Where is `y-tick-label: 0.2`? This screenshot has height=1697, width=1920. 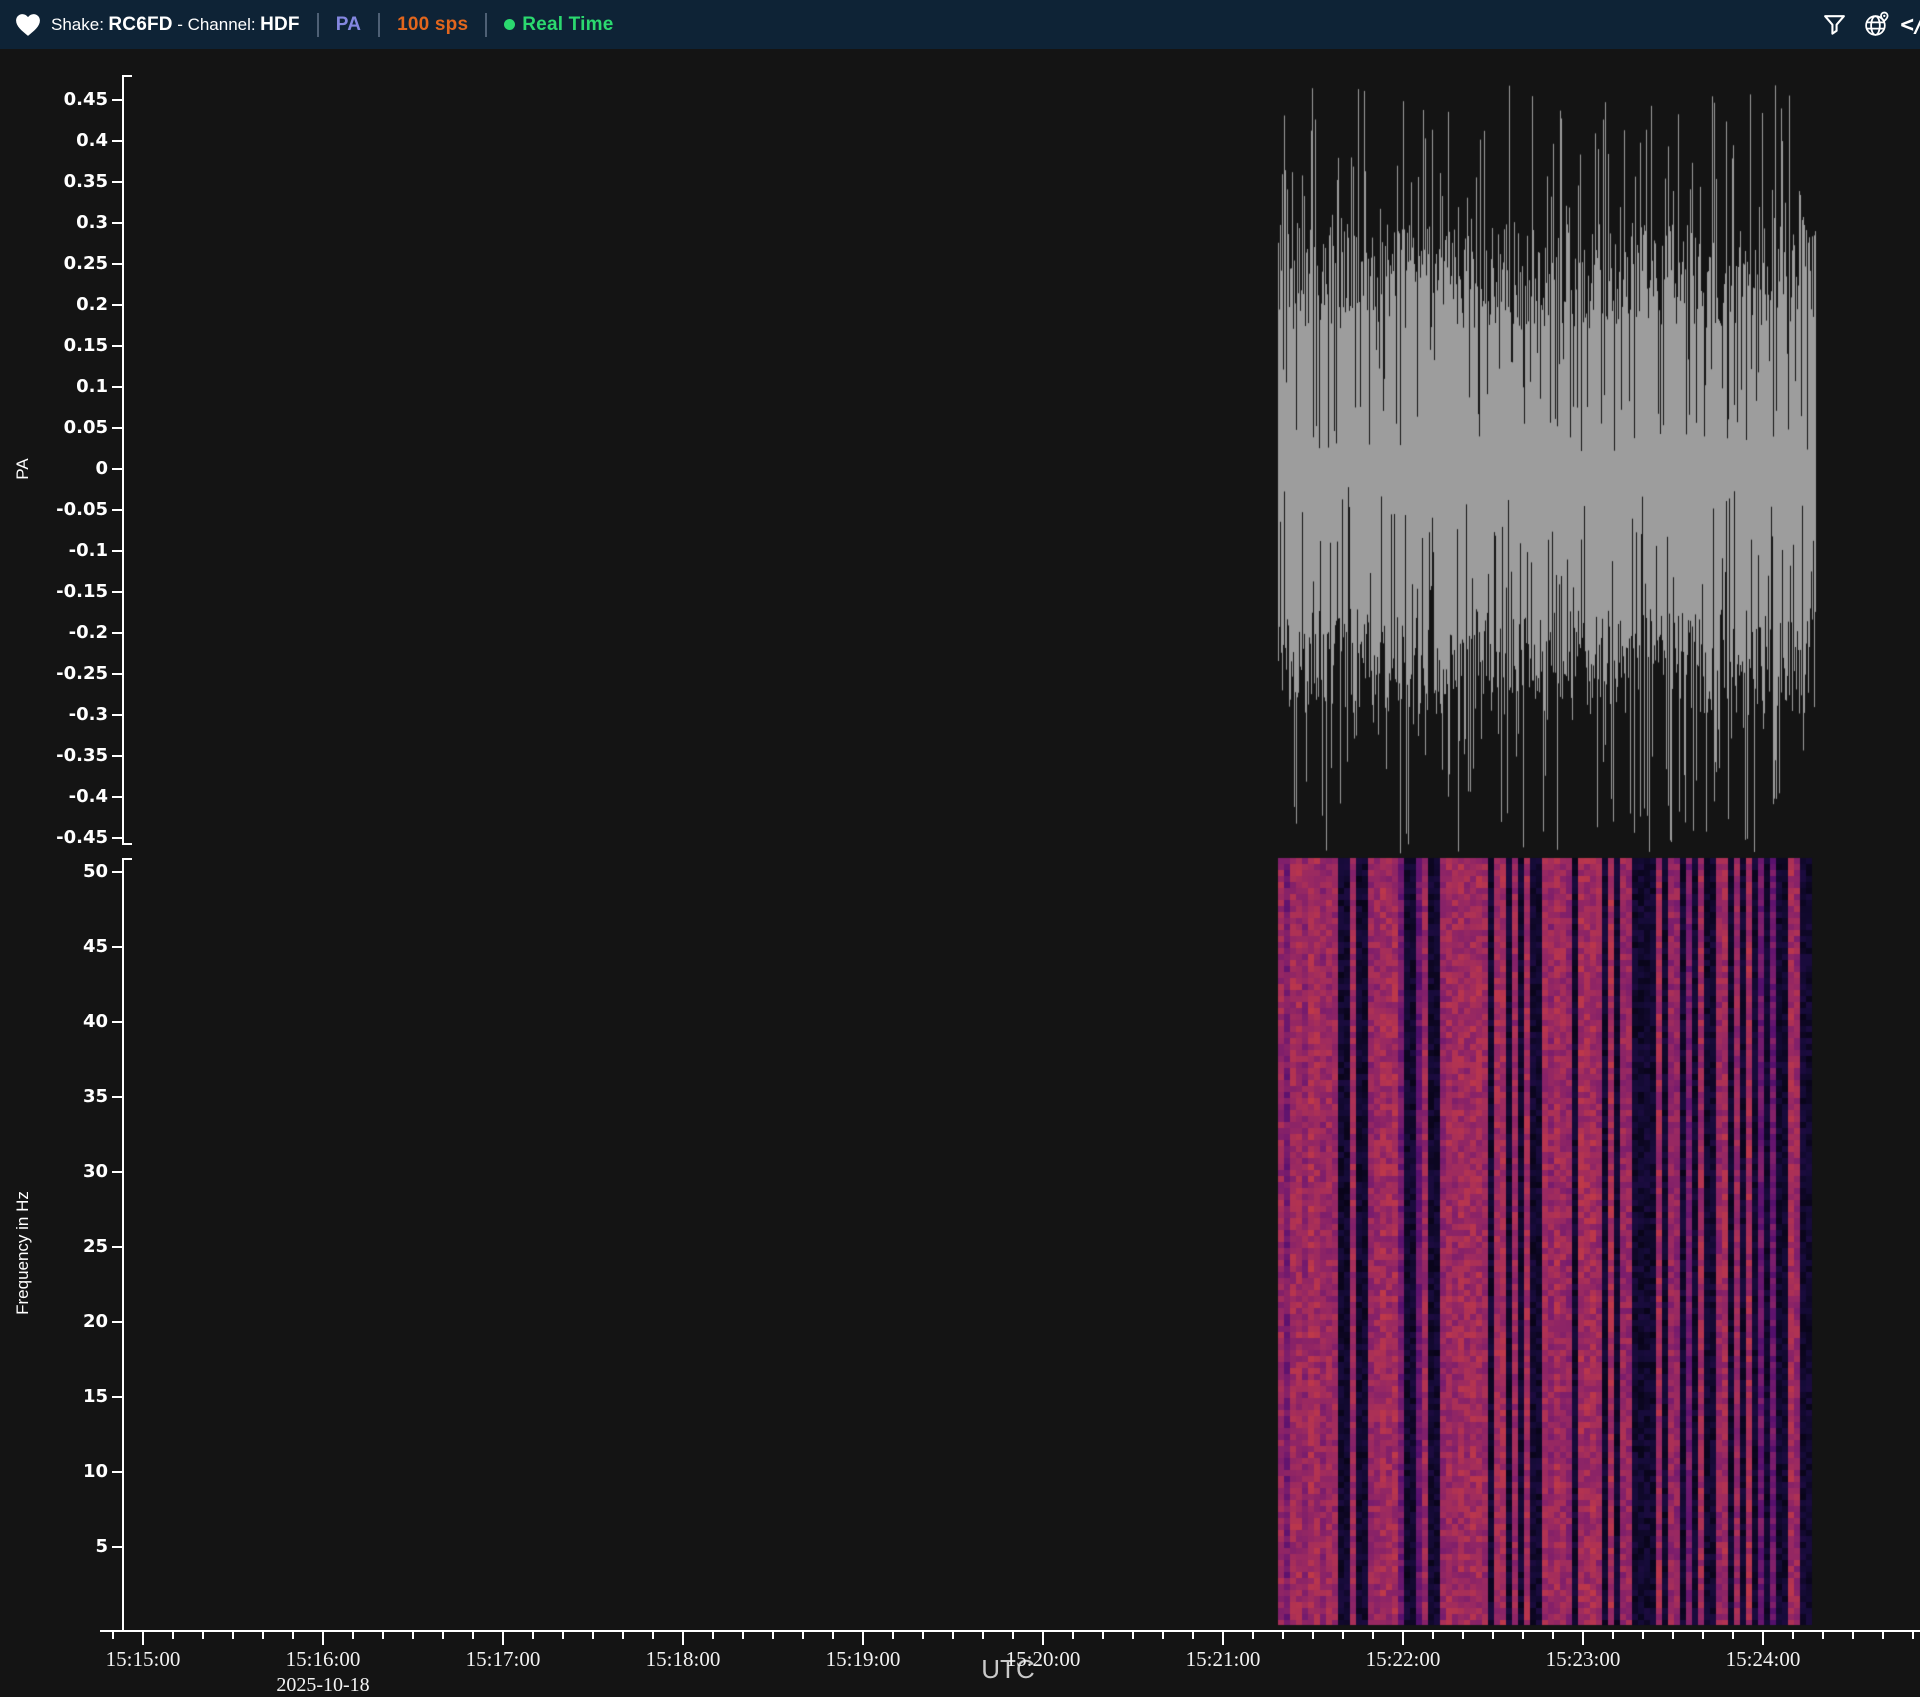 y-tick-label: 0.2 is located at coordinates (92, 304).